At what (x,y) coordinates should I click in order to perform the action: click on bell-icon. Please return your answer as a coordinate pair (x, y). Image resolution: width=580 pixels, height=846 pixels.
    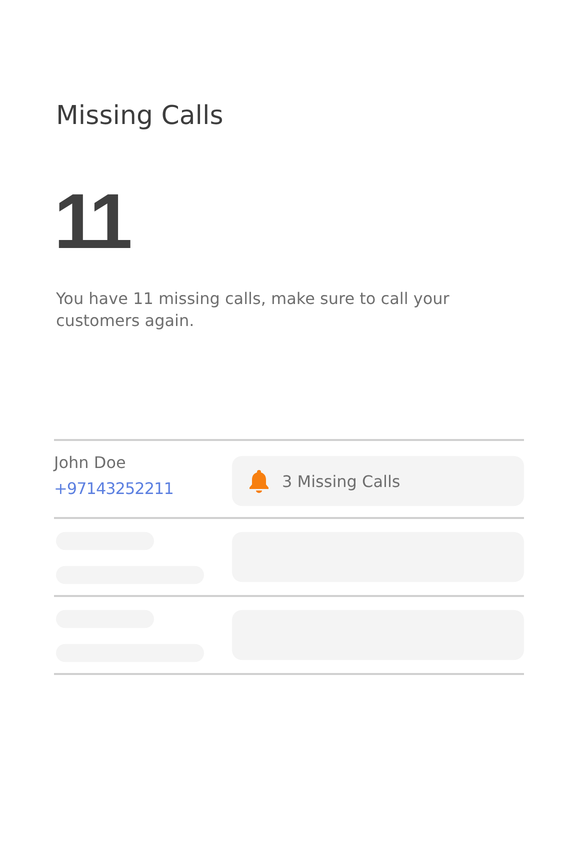
    Looking at the image, I should click on (259, 481).